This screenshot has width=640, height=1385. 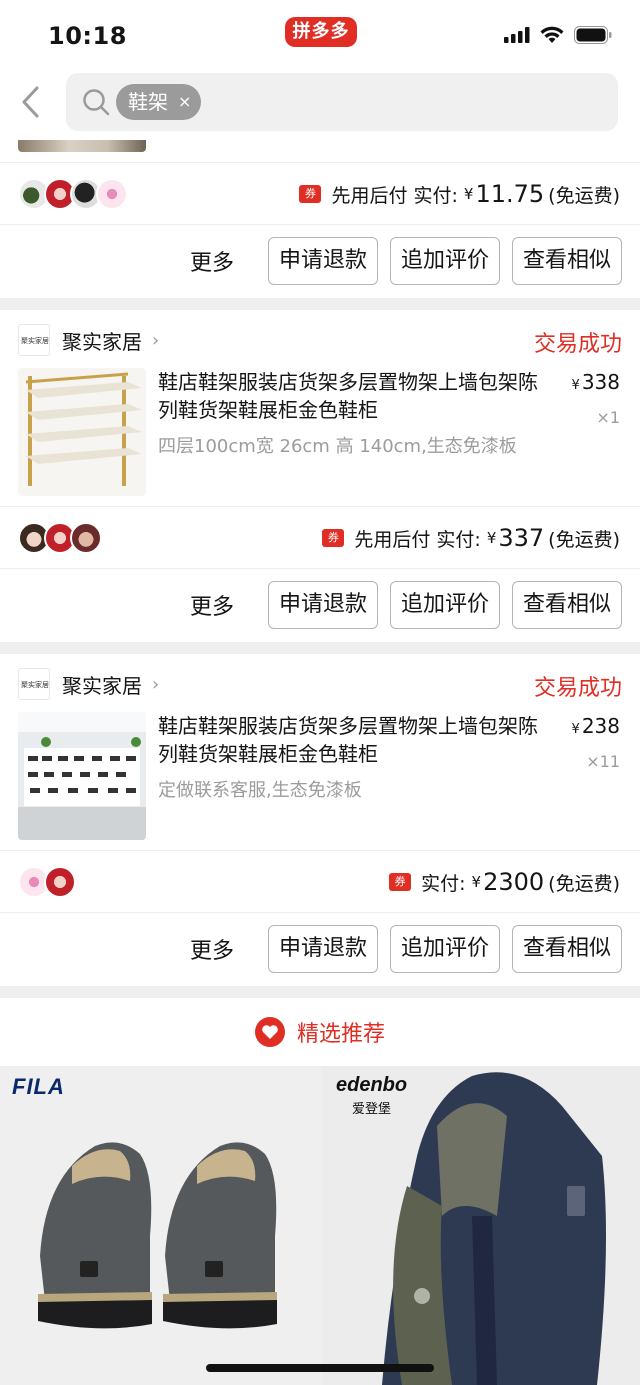 I want to click on paid-amount: 11.75, so click(x=510, y=194).